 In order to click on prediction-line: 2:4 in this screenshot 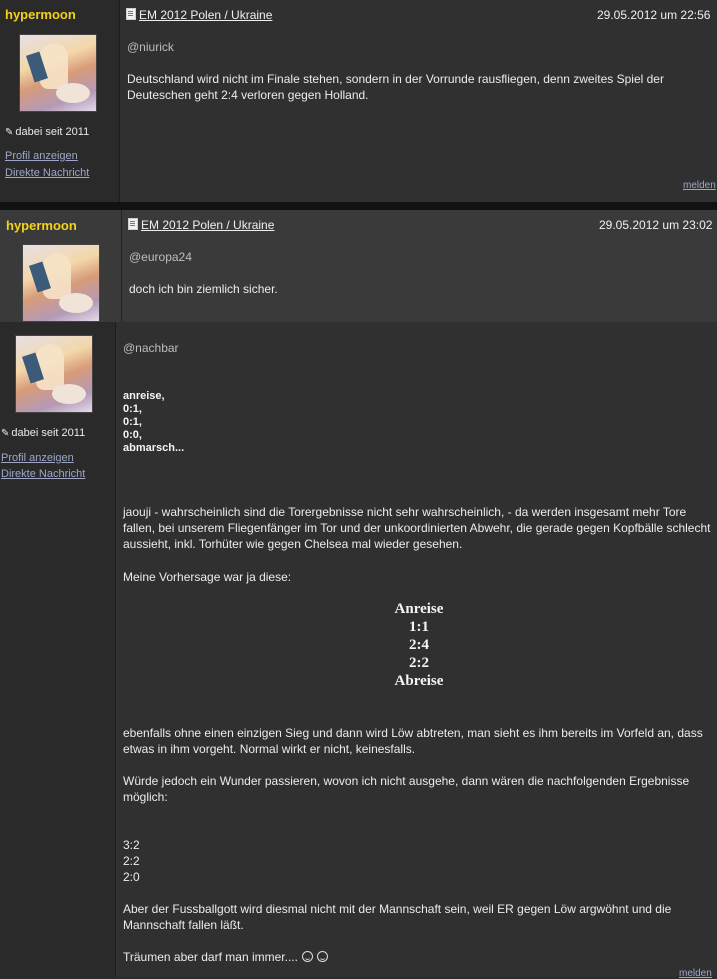, I will do `click(419, 645)`.